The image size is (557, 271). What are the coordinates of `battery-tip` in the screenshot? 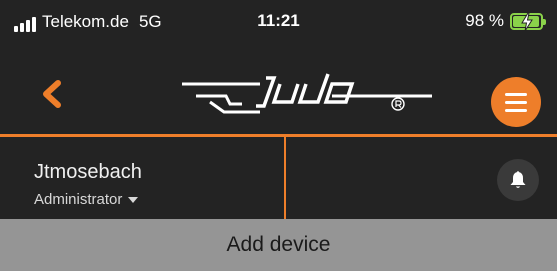 It's located at (544, 21).